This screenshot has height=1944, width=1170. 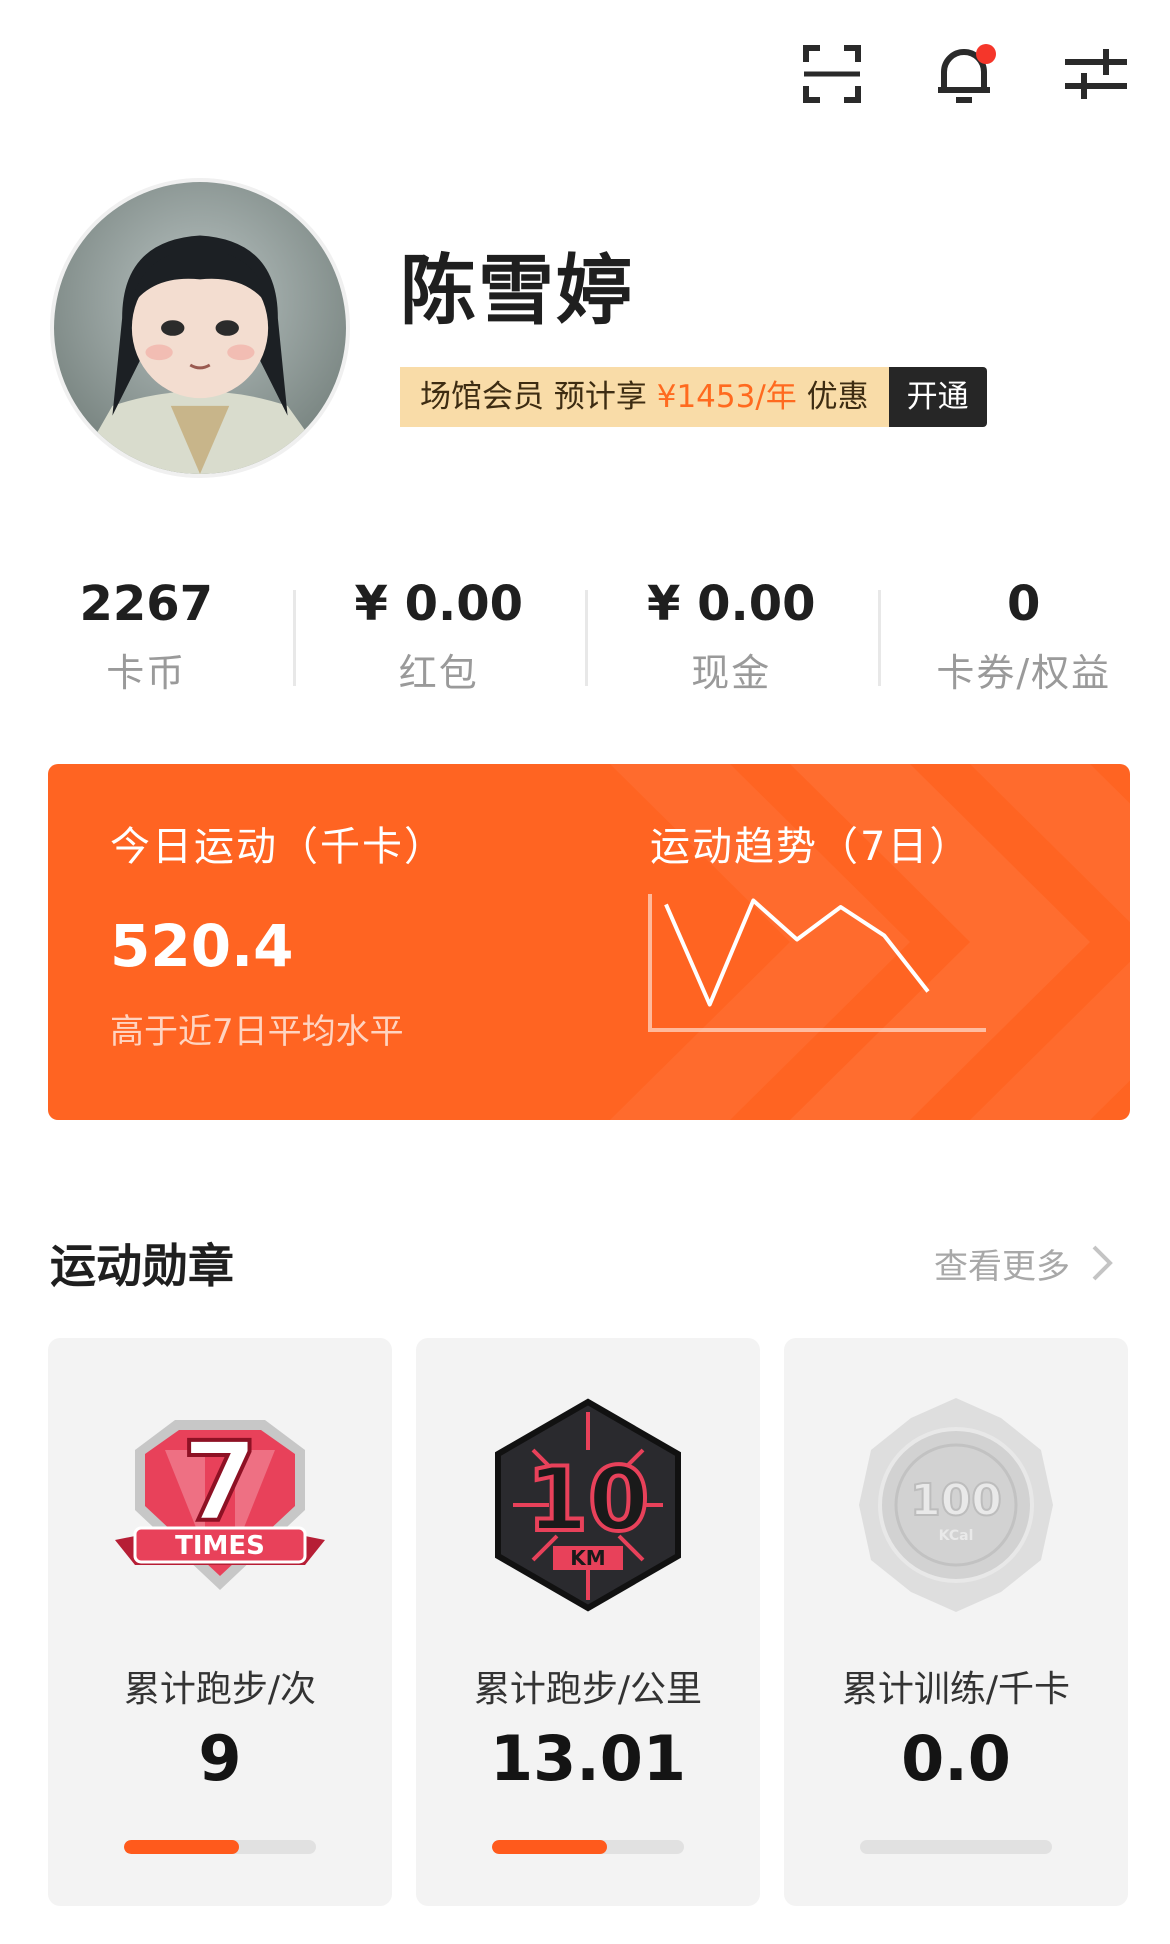 What do you see at coordinates (588, 1758) in the screenshot?
I see `badge-value: 13.01` at bounding box center [588, 1758].